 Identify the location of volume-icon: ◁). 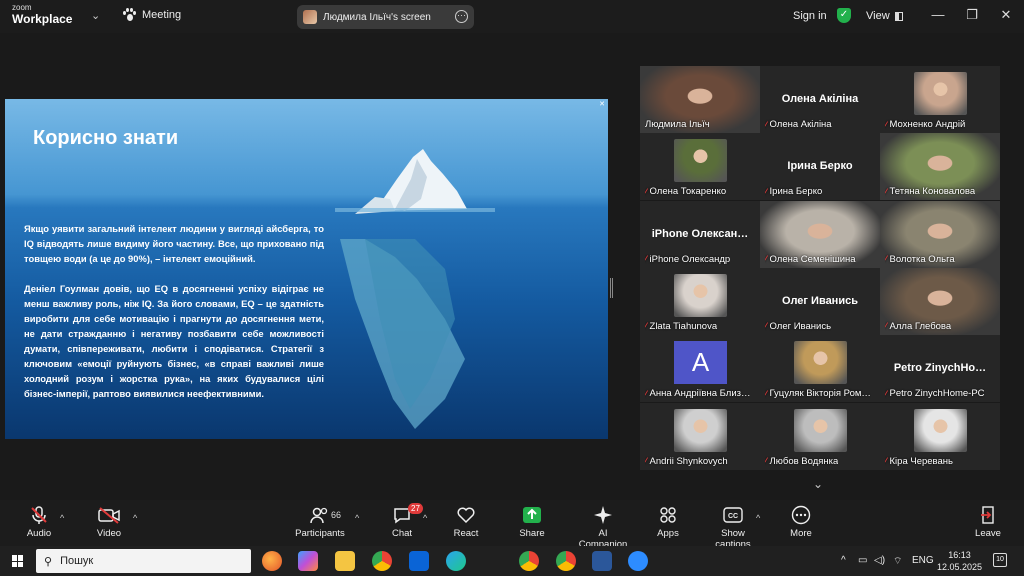
(879, 560).